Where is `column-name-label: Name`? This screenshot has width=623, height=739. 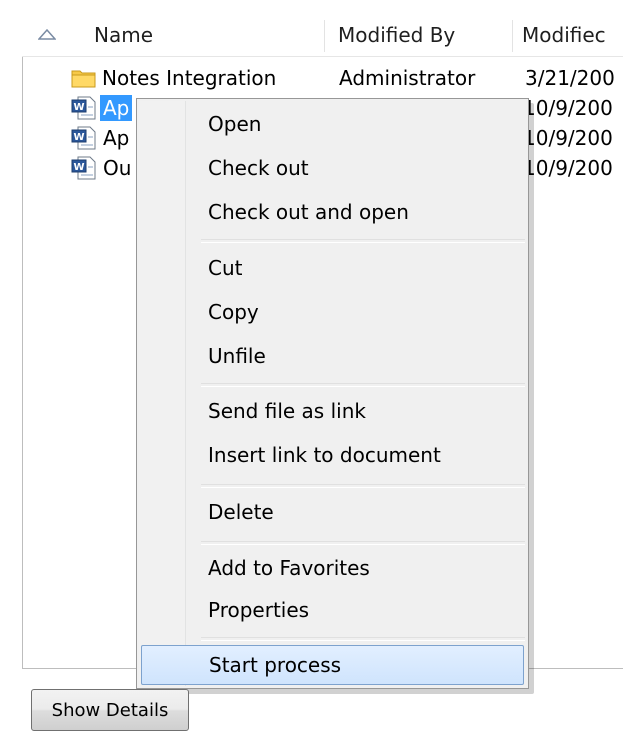
column-name-label: Name is located at coordinates (124, 35).